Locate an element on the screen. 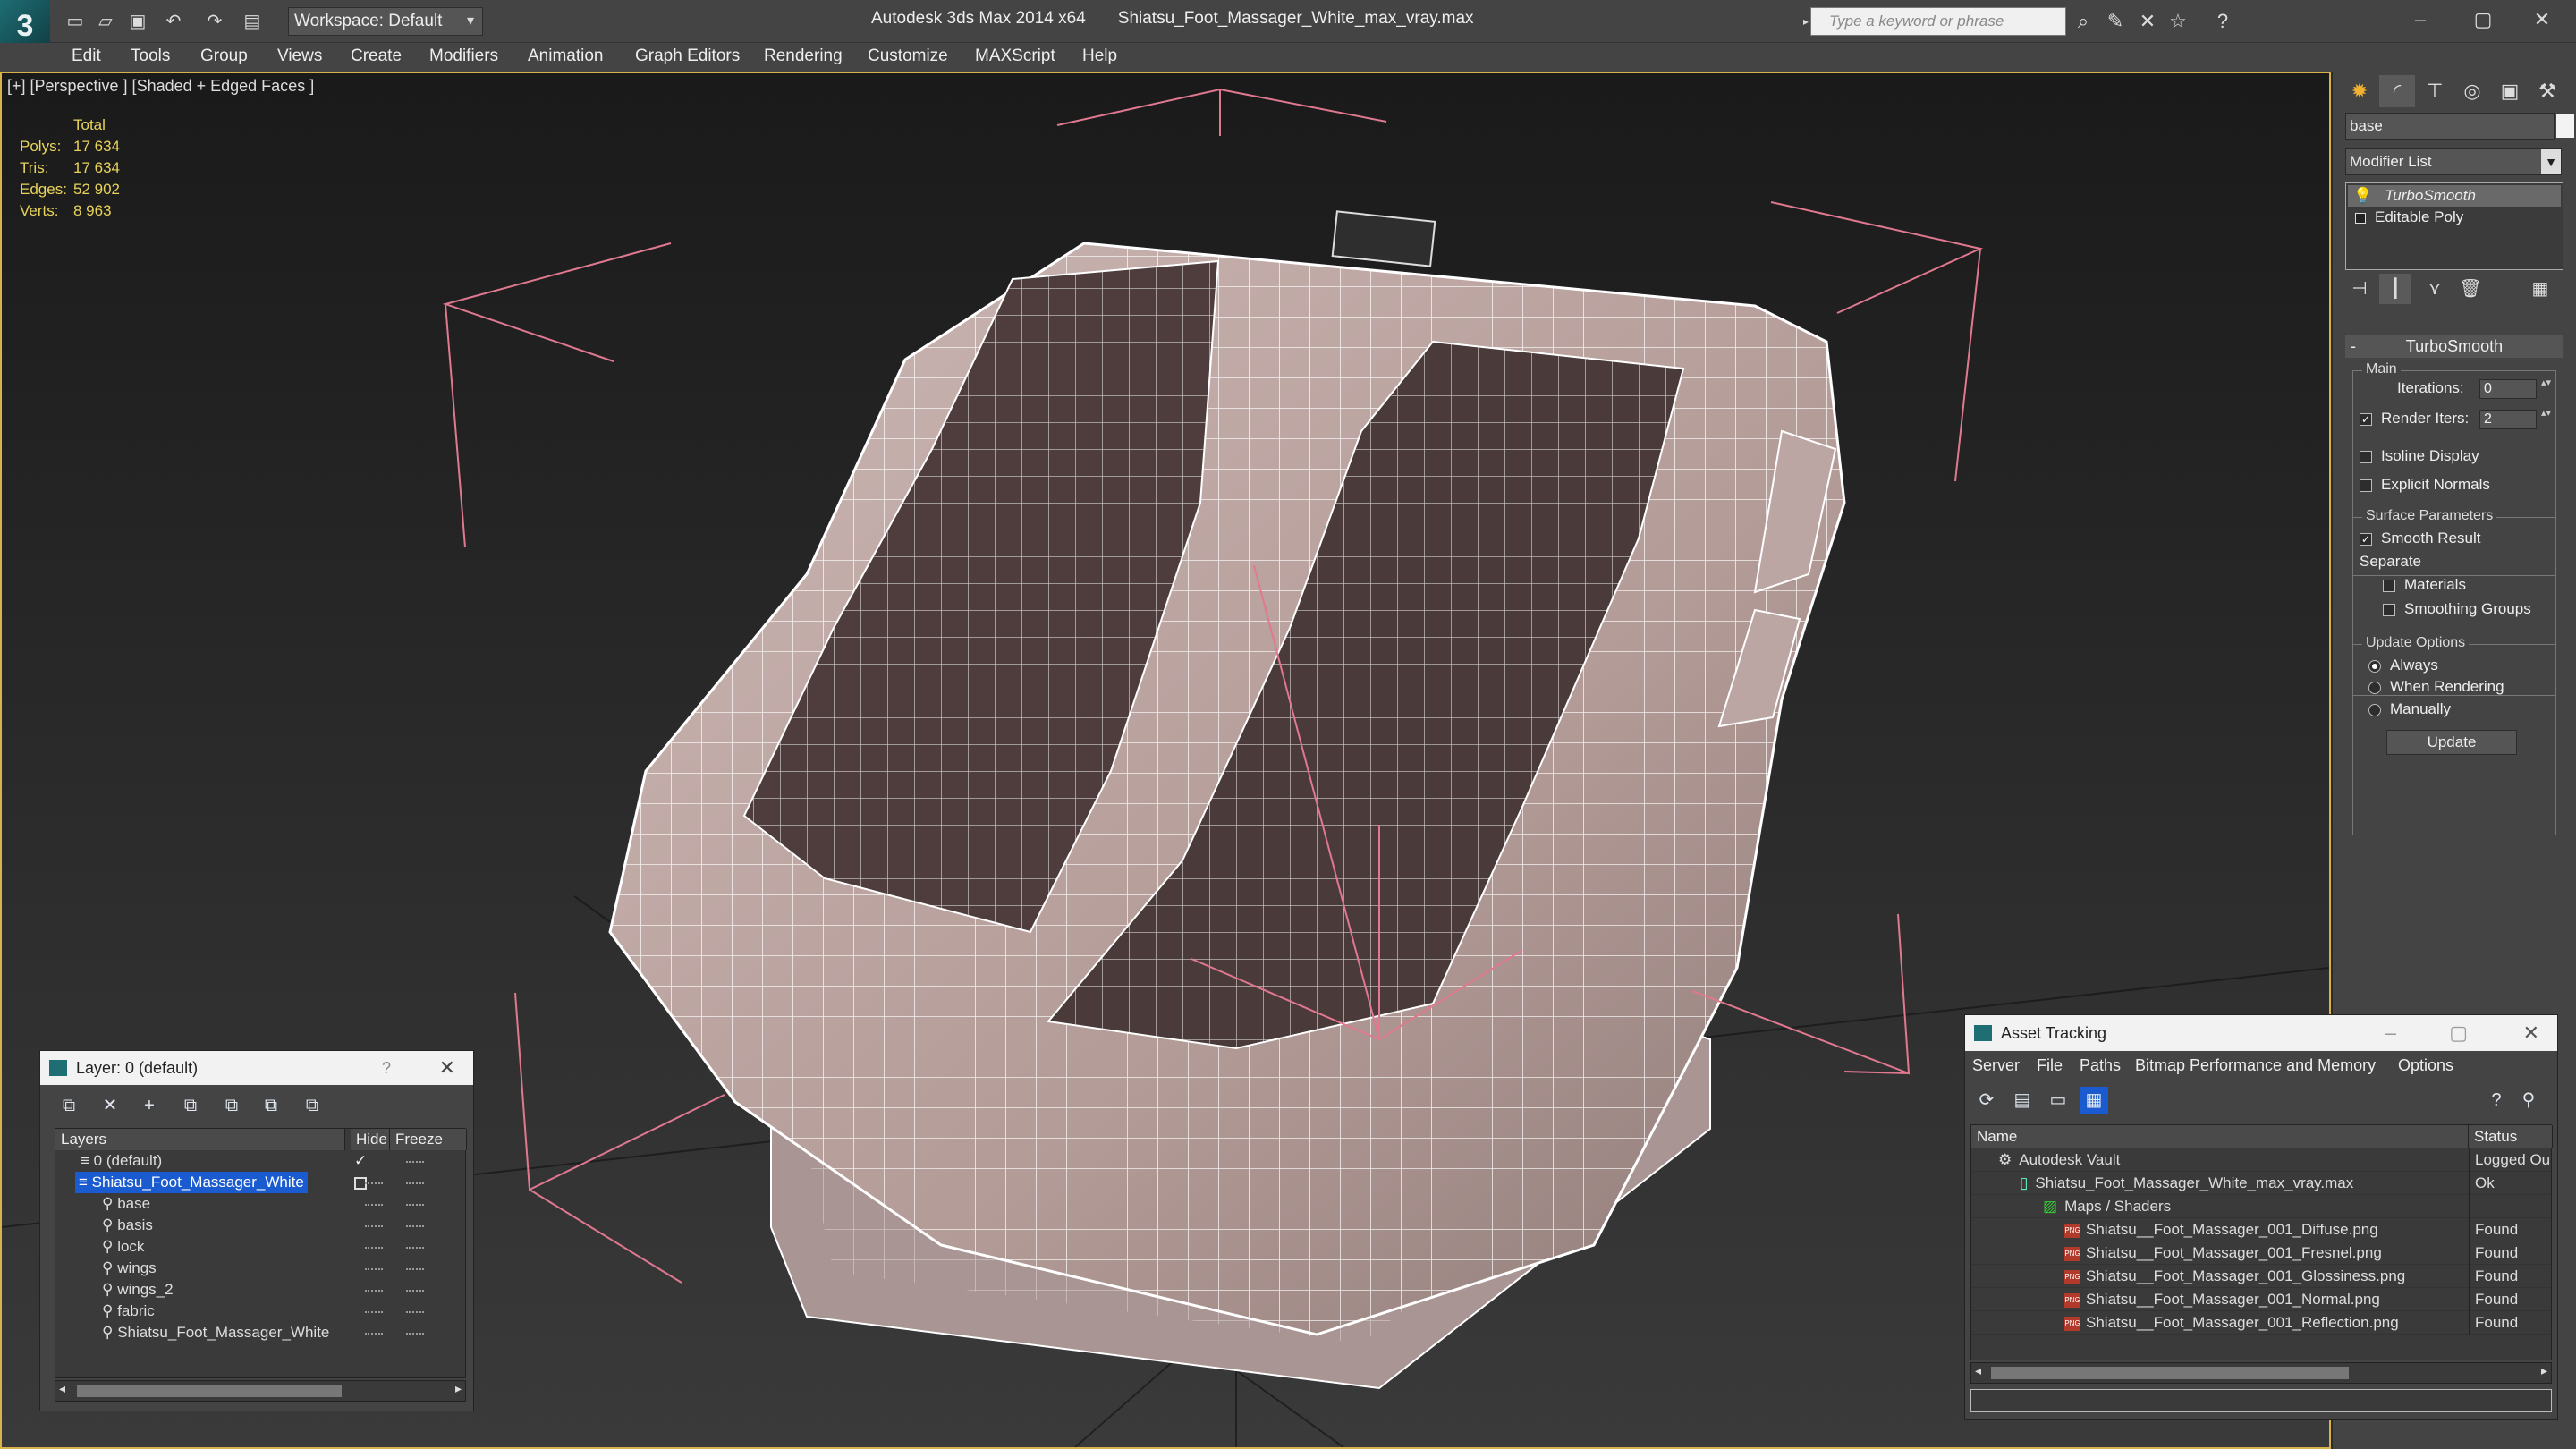  always-radio: Always is located at coordinates (2403, 665).